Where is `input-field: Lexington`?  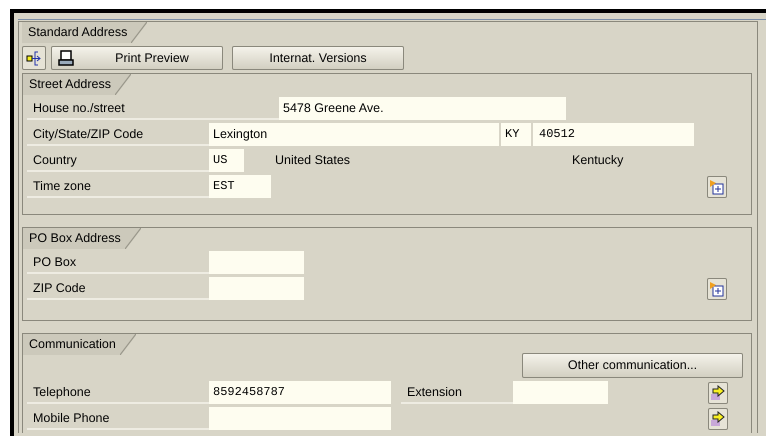
input-field: Lexington is located at coordinates (354, 134).